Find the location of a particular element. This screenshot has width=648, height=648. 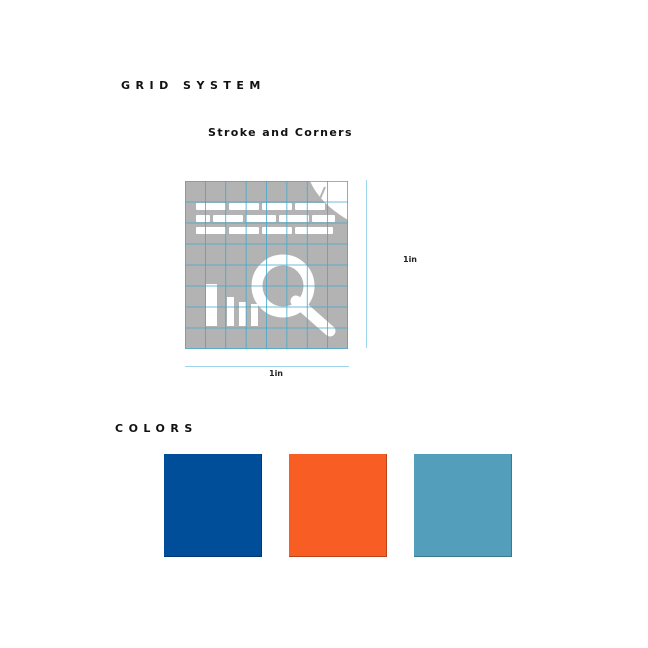

color-swatch-blue is located at coordinates (213, 505).